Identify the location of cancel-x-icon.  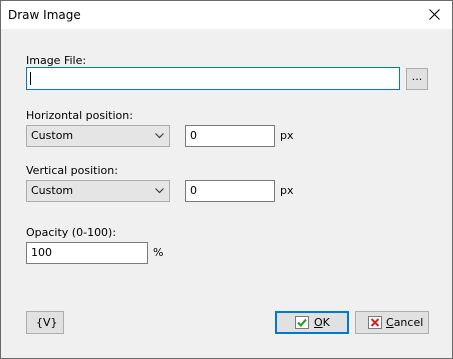
(375, 322).